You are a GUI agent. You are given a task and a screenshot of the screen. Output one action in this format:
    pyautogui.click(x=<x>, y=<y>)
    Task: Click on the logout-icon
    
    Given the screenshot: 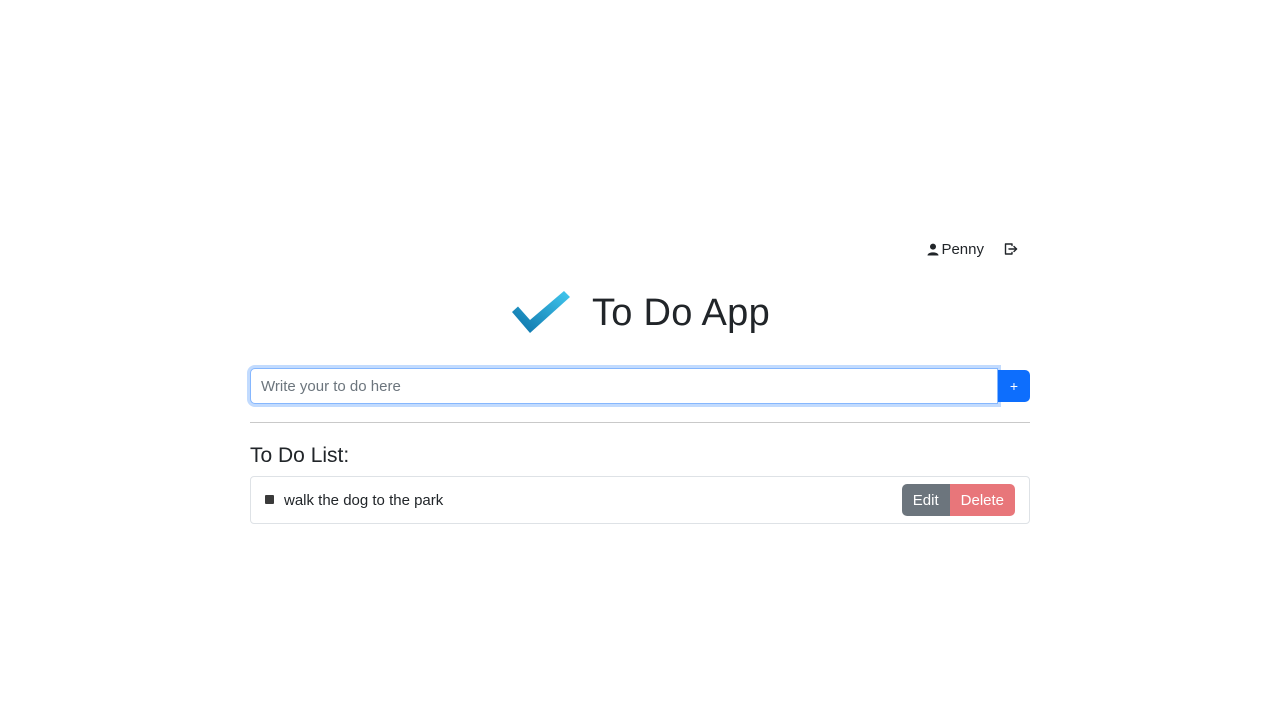 What is the action you would take?
    pyautogui.click(x=1011, y=249)
    